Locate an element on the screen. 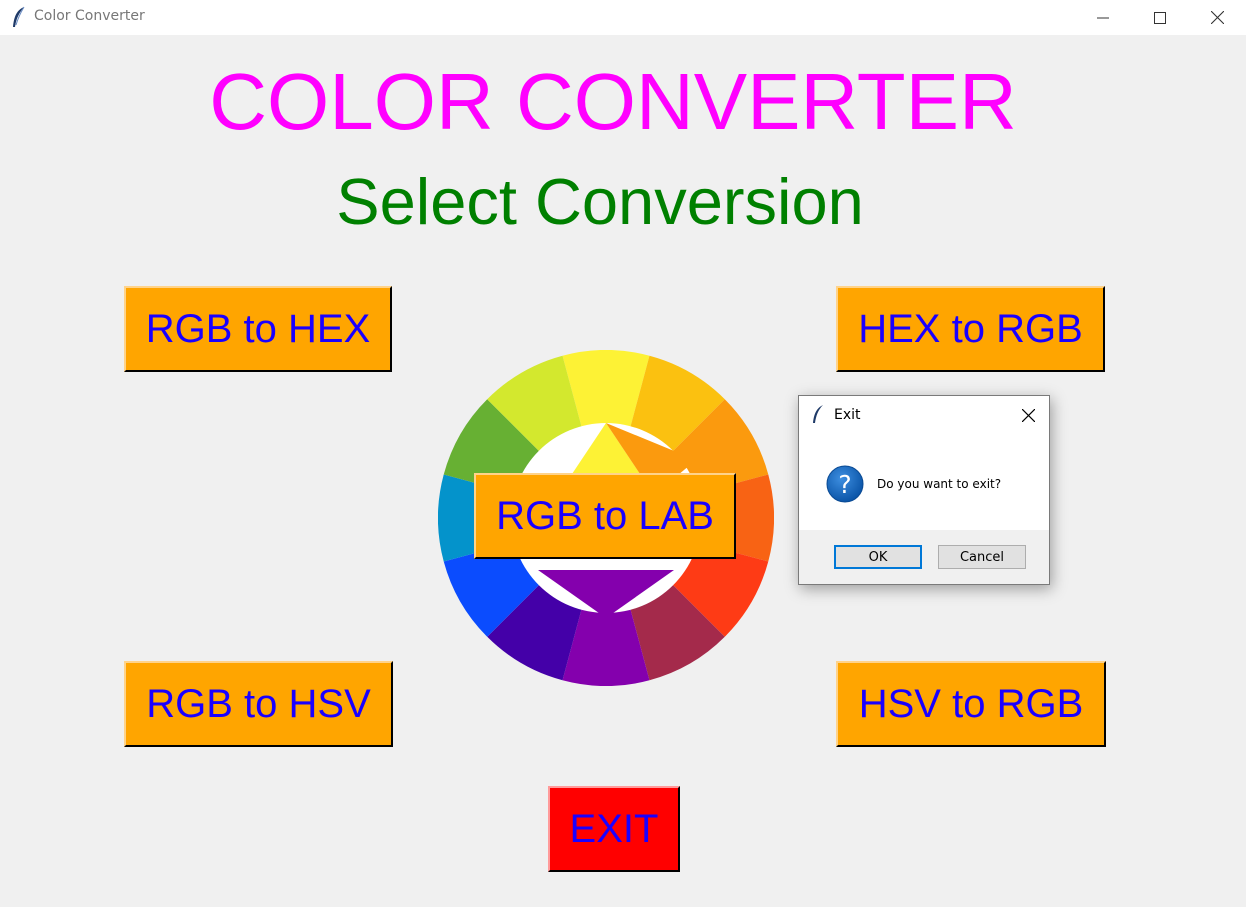 This screenshot has height=907, width=1246. window-titlebar: Color Converter is located at coordinates (623, 17).